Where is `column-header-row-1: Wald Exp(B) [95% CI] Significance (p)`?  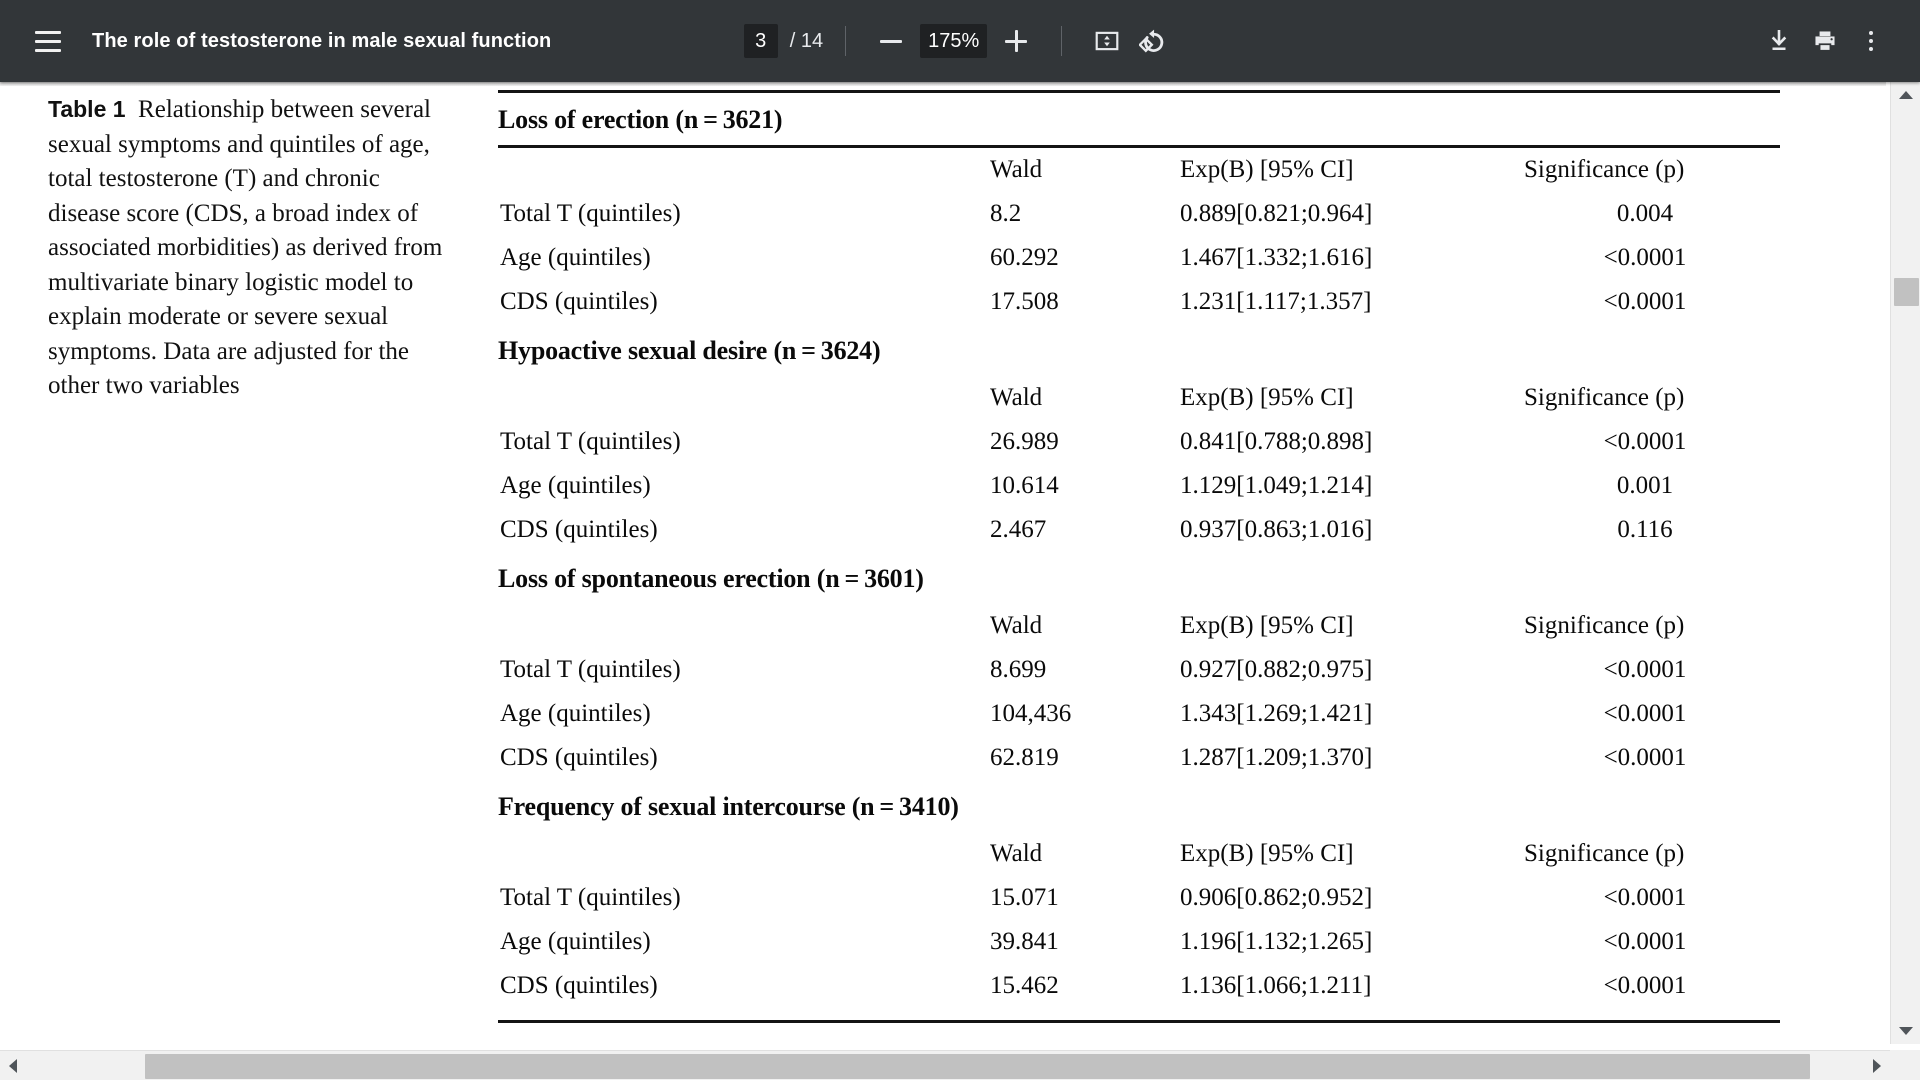 column-header-row-1: Wald Exp(B) [95% CI] Significance (p) is located at coordinates (1139, 398).